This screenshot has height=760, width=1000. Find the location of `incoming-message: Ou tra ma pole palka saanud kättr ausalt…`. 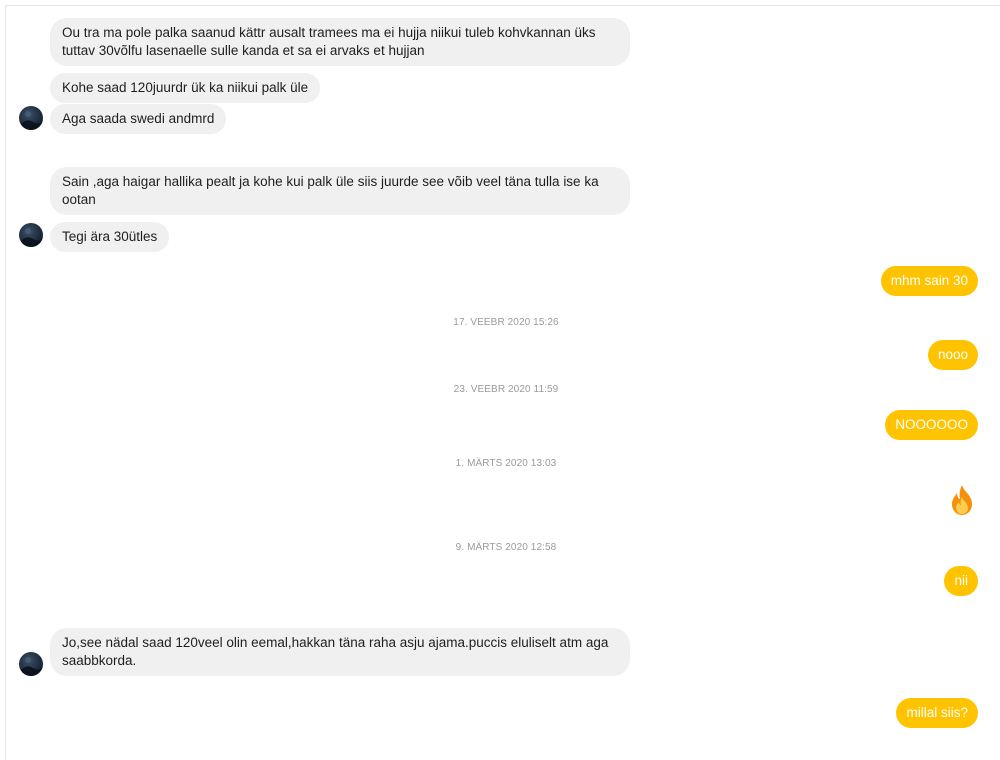

incoming-message: Ou tra ma pole palka saanud kättr ausalt… is located at coordinates (340, 42).